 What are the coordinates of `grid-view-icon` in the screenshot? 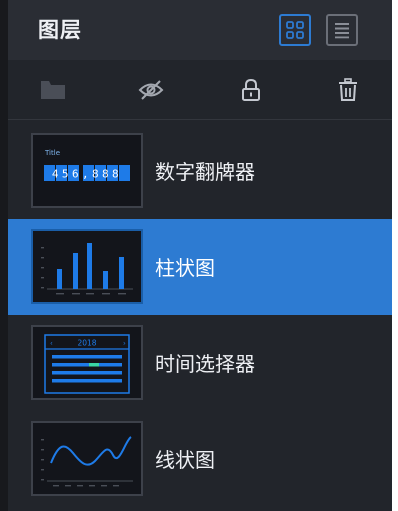 It's located at (295, 30).